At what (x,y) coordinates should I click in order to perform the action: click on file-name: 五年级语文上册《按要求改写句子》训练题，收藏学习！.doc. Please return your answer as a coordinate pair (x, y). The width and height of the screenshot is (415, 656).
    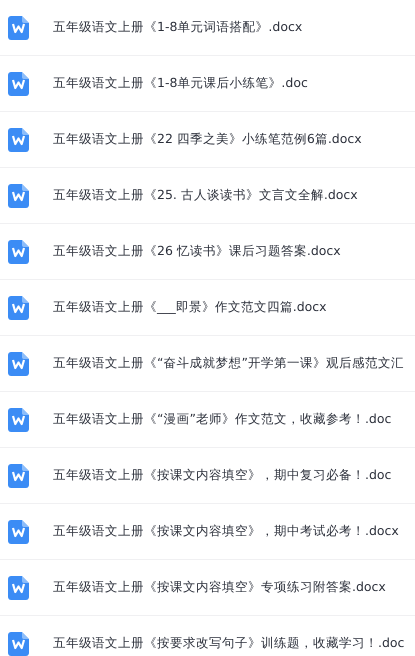
    Looking at the image, I should click on (228, 643).